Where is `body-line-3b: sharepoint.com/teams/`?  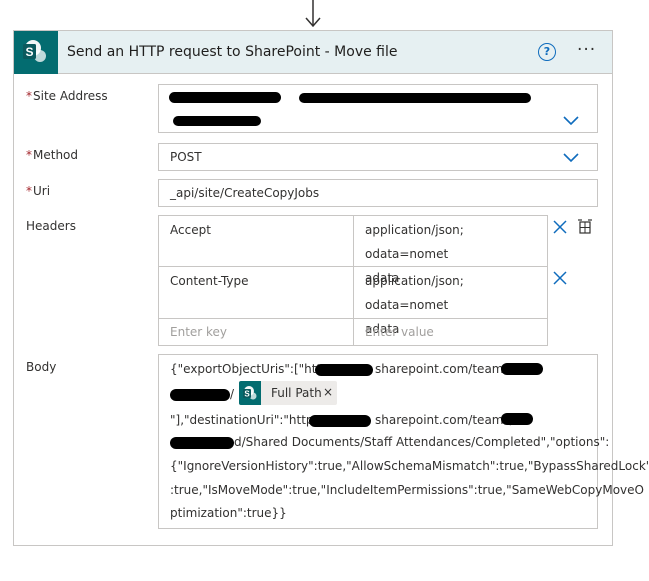
body-line-3b: sharepoint.com/teams/ is located at coordinates (444, 420).